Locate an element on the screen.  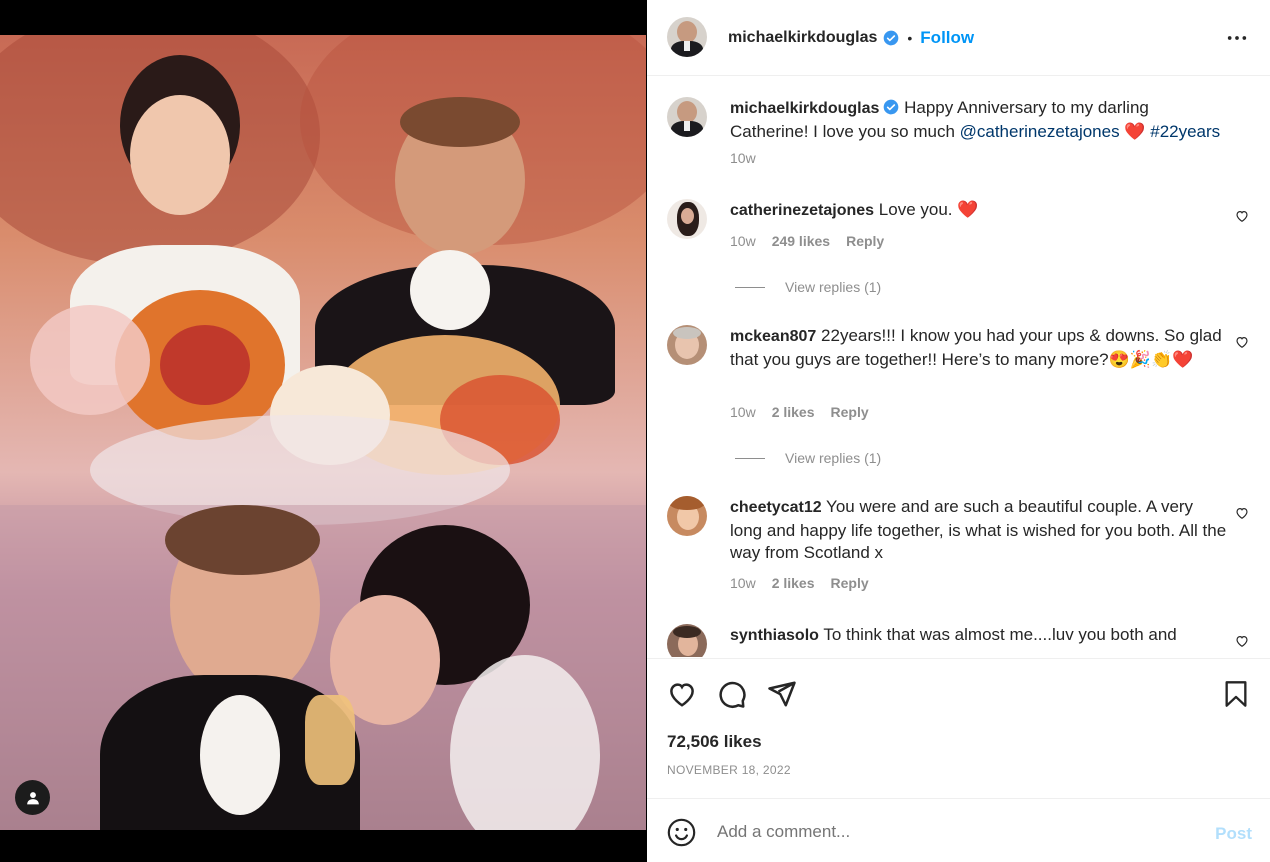
save-button is located at coordinates (1236, 696).